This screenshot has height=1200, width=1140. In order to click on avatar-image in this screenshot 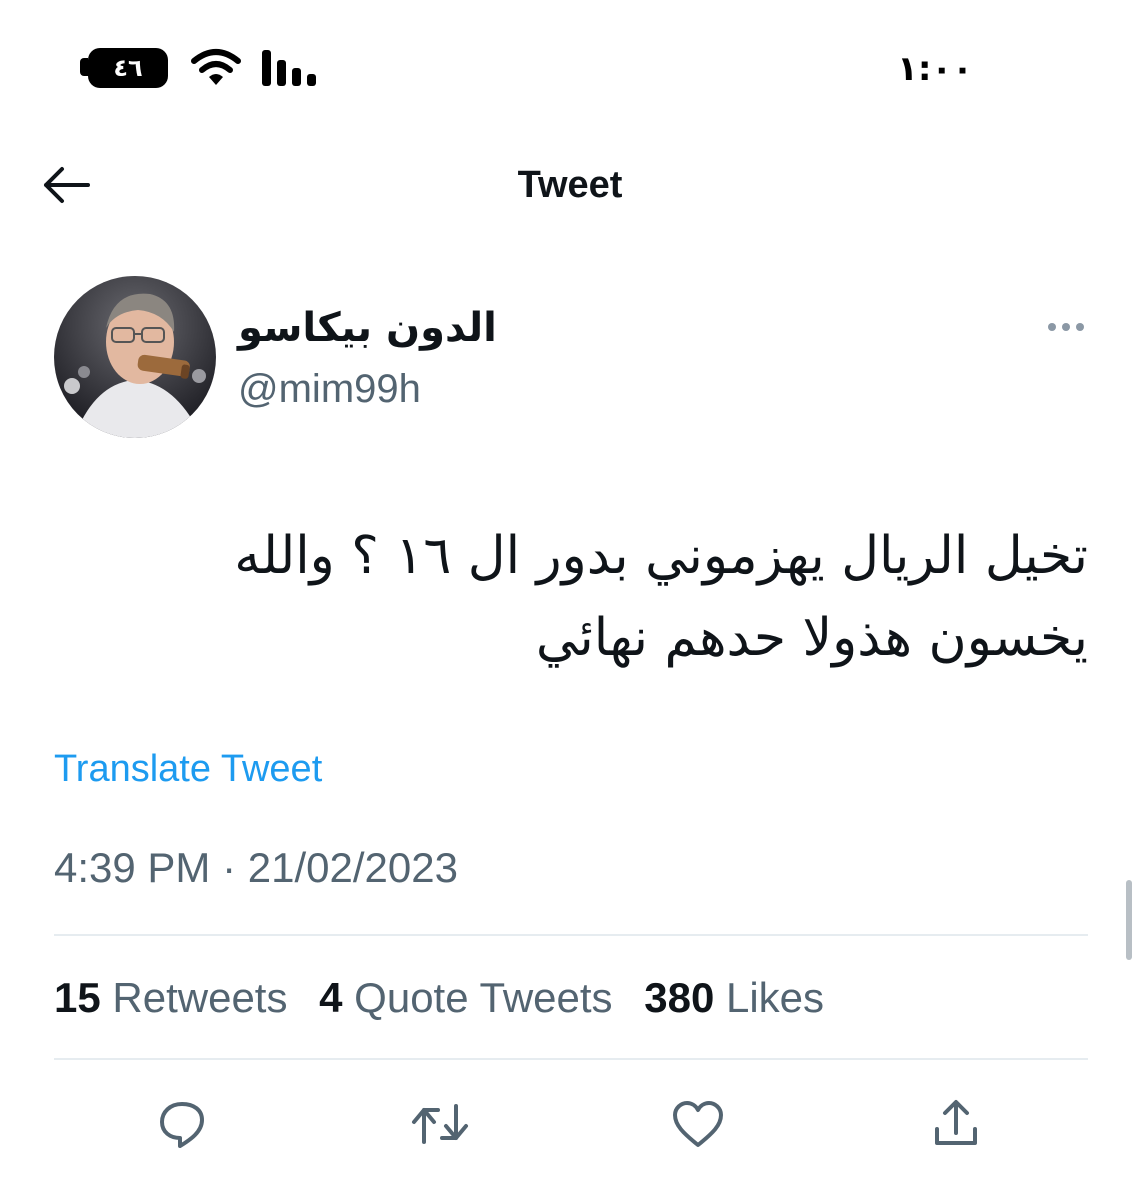, I will do `click(135, 357)`.